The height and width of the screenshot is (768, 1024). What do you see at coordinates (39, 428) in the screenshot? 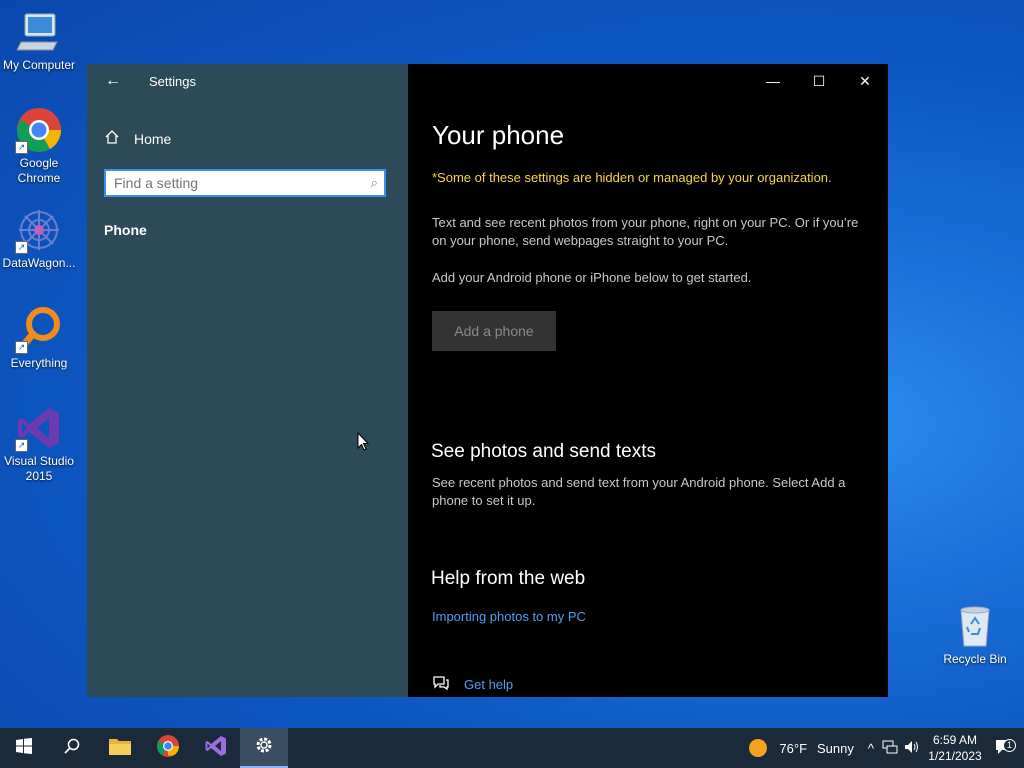
I see `visual-studio-icon: ↗` at bounding box center [39, 428].